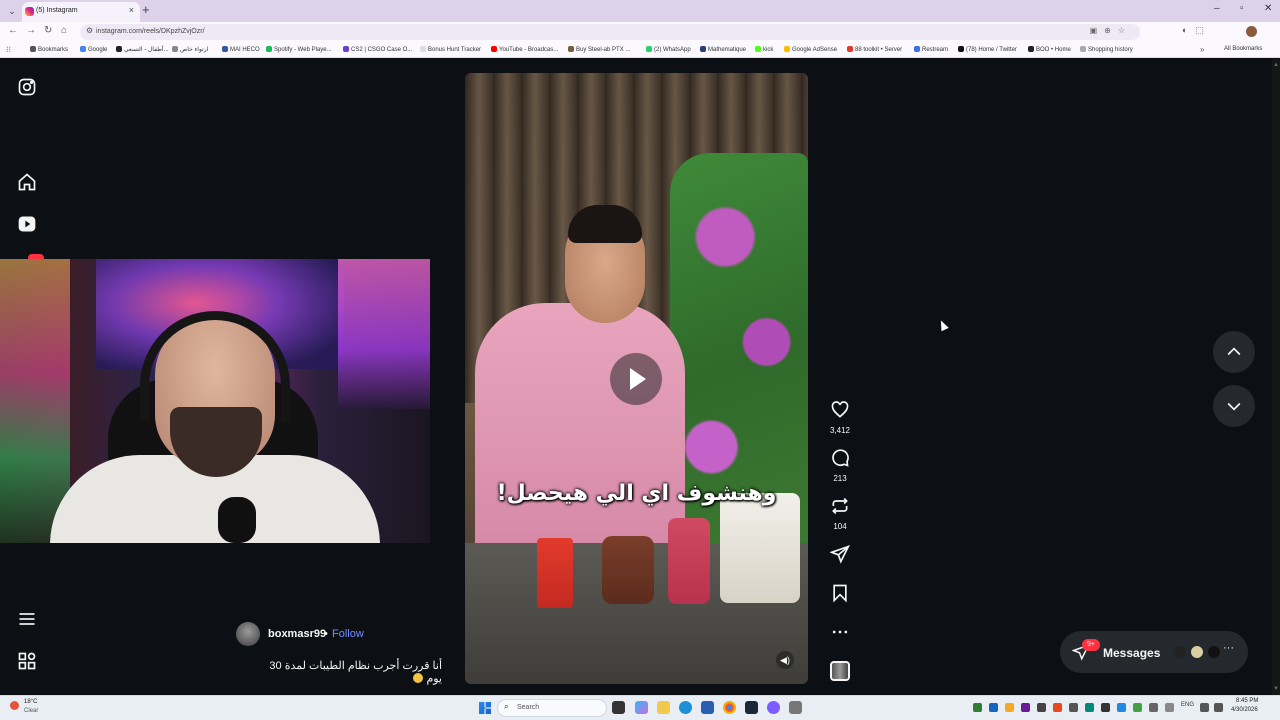 This screenshot has width=1280, height=720. What do you see at coordinates (31, 30) in the screenshot?
I see `forward-icon: →` at bounding box center [31, 30].